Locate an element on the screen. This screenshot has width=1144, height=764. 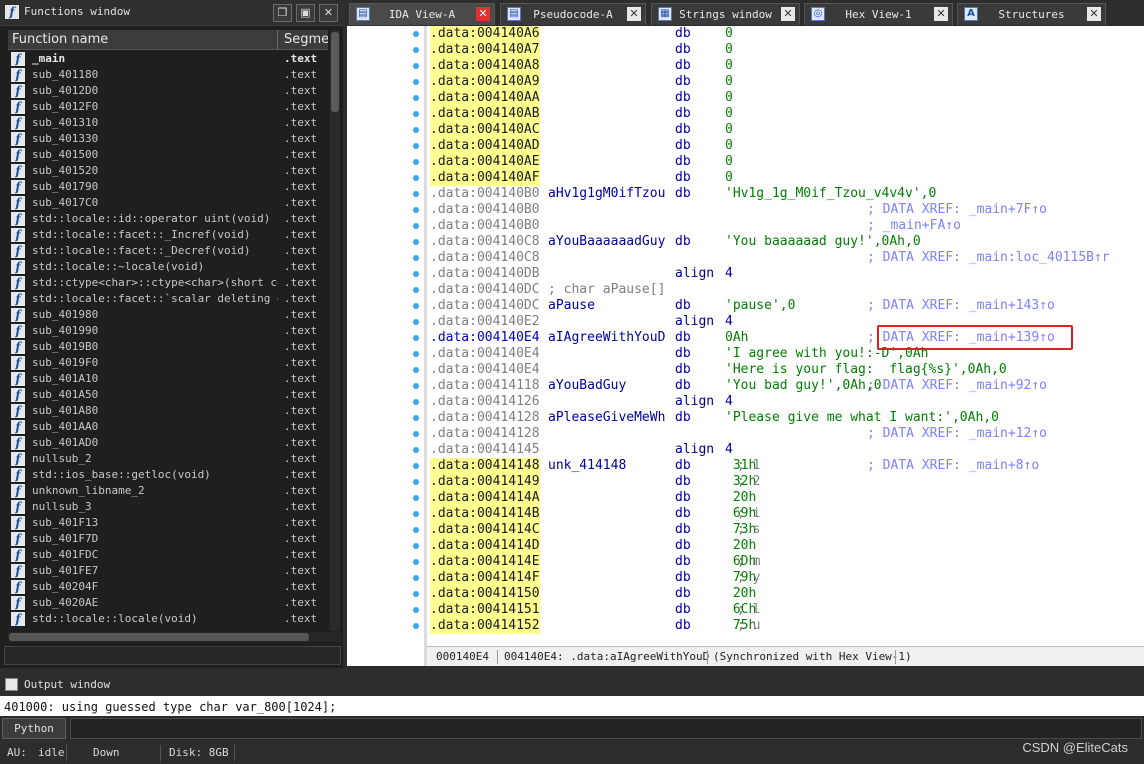
disasm-line: .data:004140A6 db 0 is located at coordinates (785, 34).